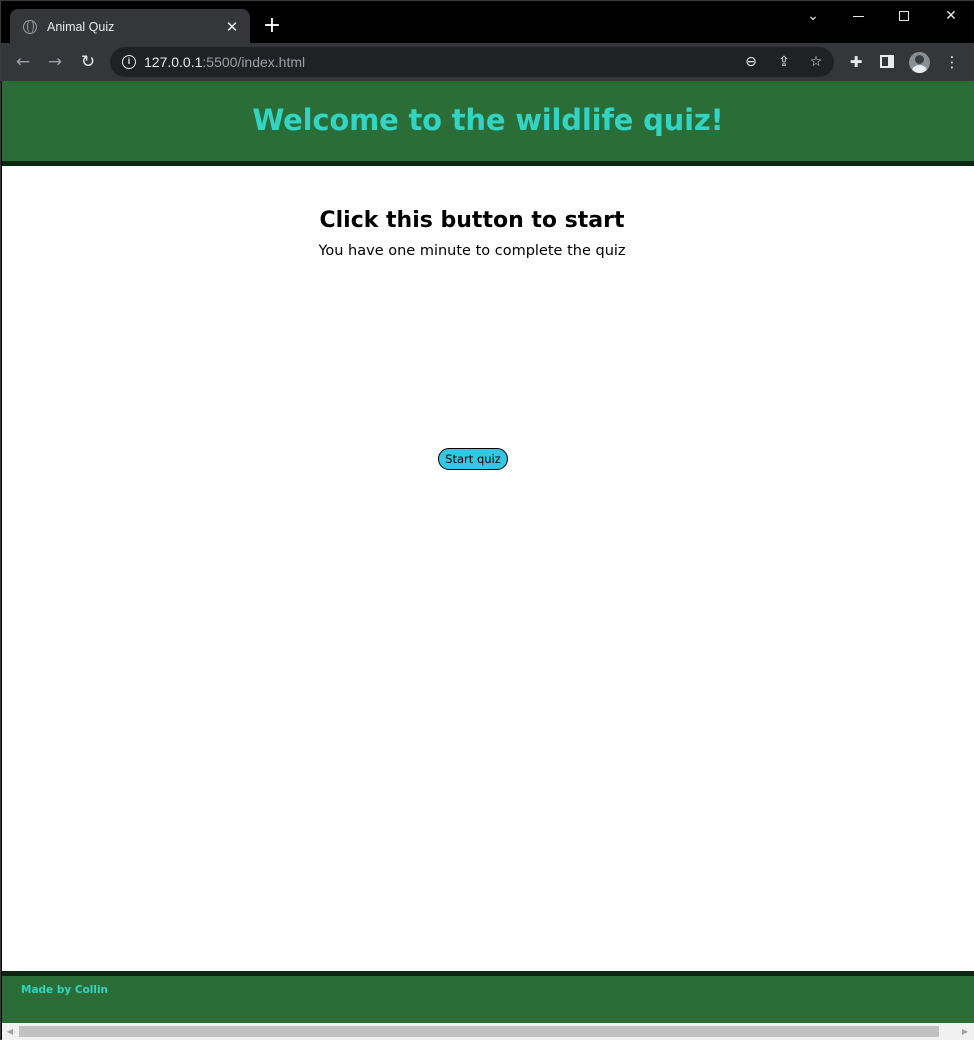 The width and height of the screenshot is (974, 1040). I want to click on side-panel-icon, so click(887, 61).